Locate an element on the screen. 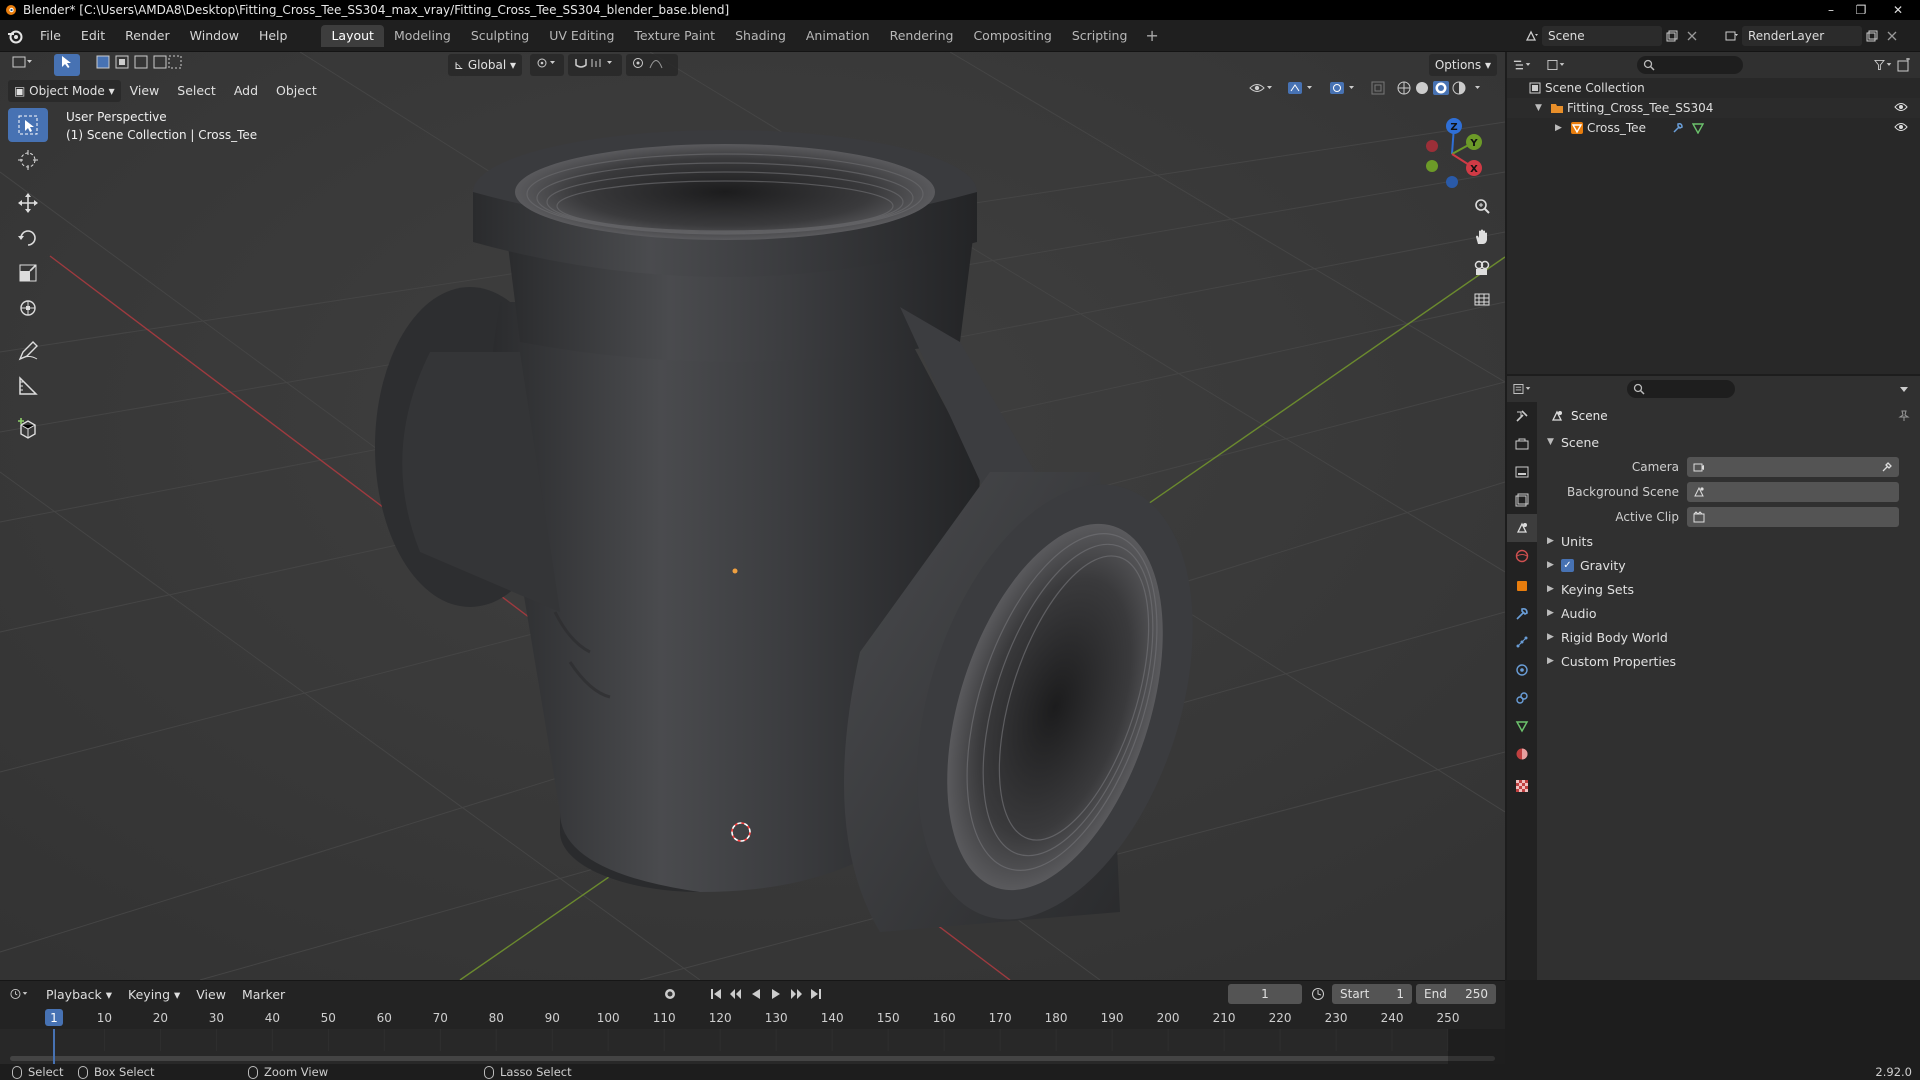 This screenshot has height=1080, width=1920. add-workspace-button: + is located at coordinates (1151, 35).